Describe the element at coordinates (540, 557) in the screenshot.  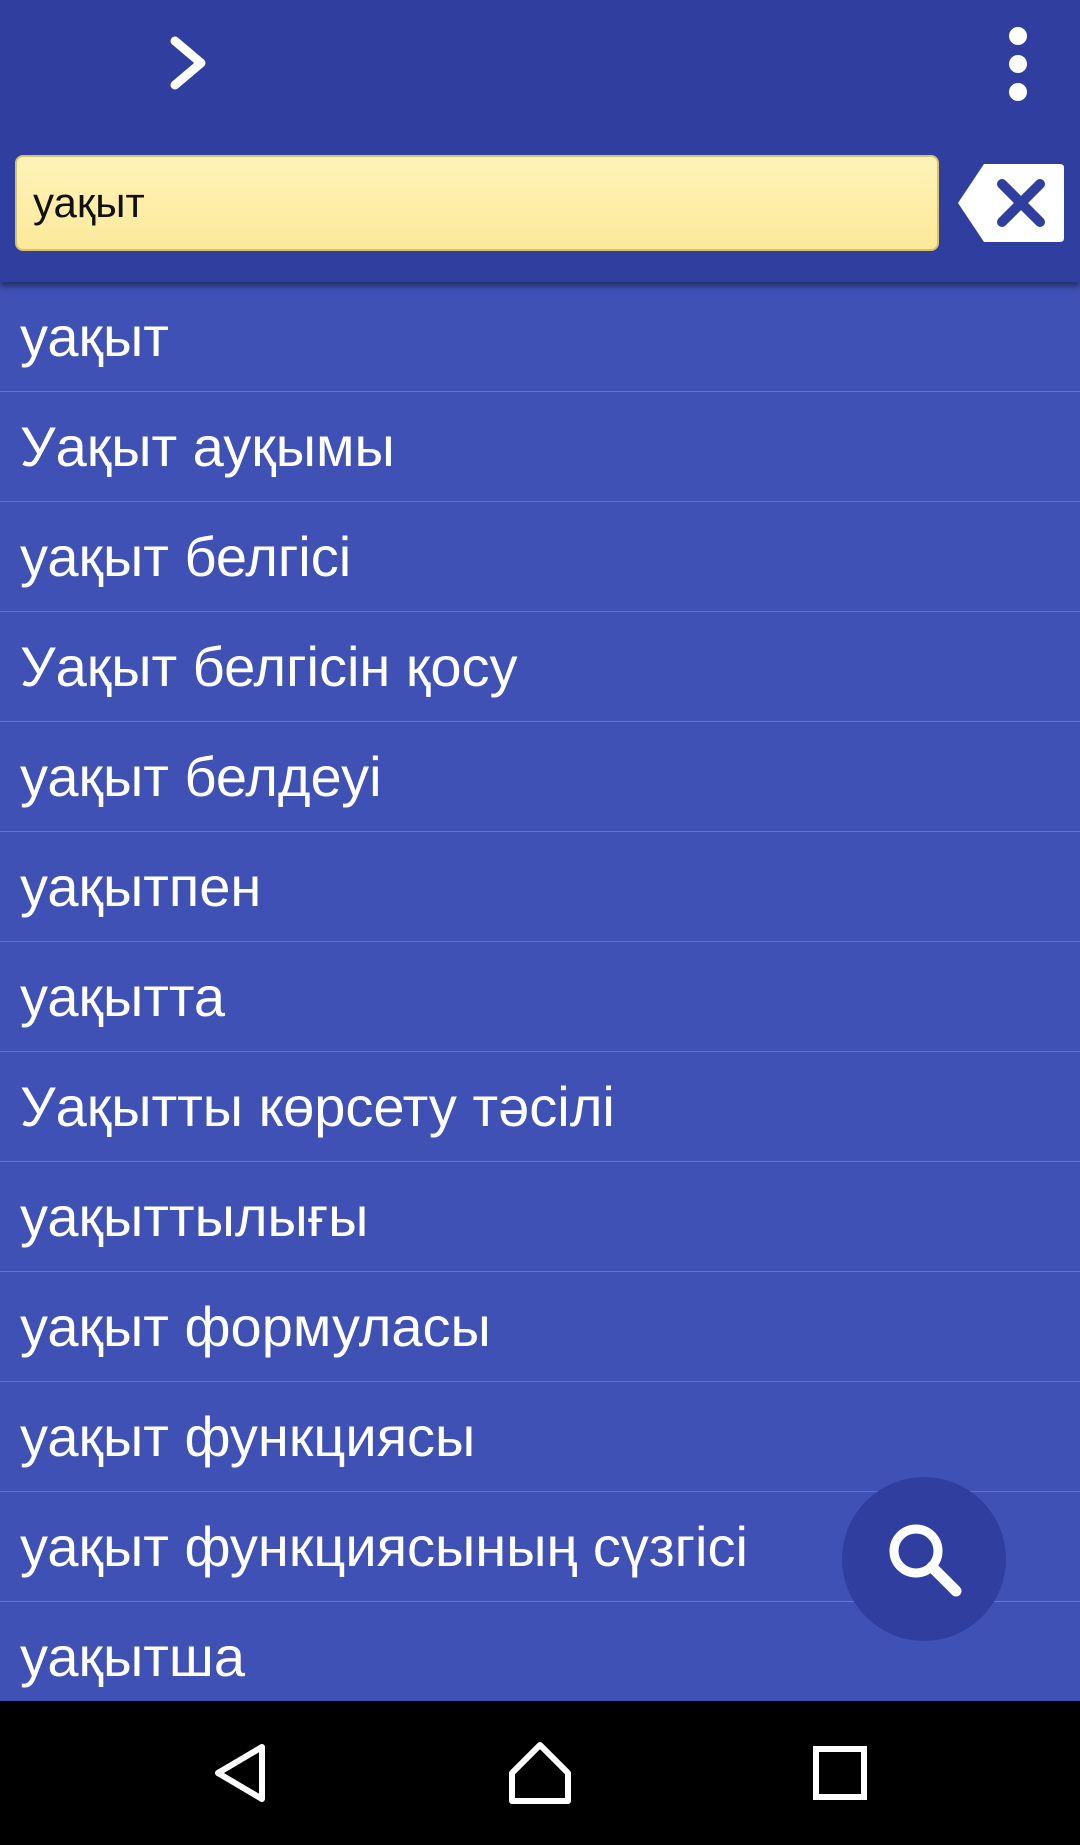
I see `list-item: уақыт белгісі` at that location.